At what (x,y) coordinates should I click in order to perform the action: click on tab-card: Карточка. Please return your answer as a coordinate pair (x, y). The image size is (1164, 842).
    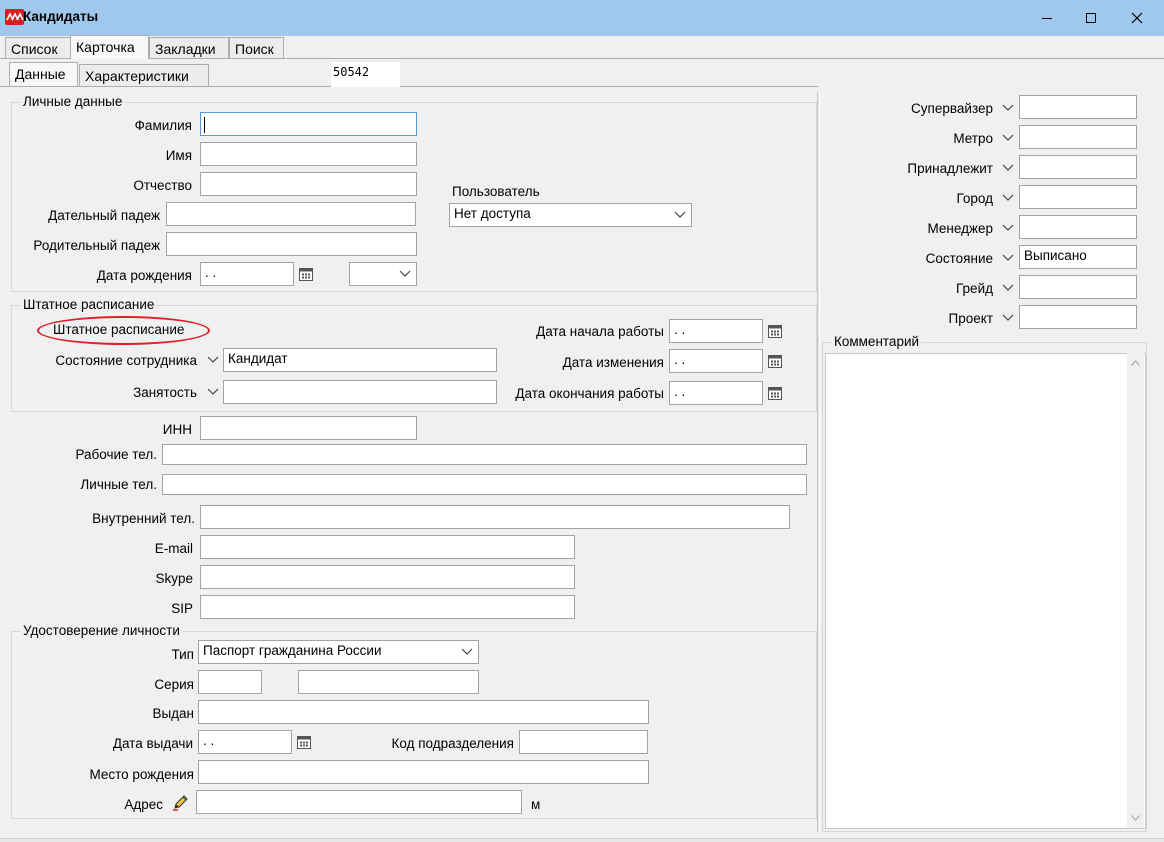
    Looking at the image, I should click on (109, 47).